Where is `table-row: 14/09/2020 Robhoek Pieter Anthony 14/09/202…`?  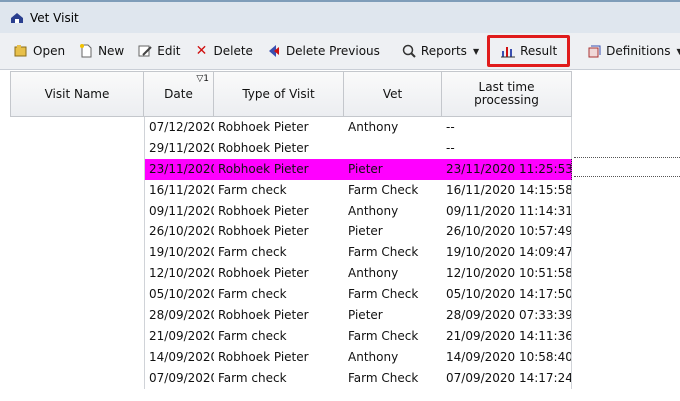 table-row: 14/09/2020 Robhoek Pieter Anthony 14/09/202… is located at coordinates (291, 357).